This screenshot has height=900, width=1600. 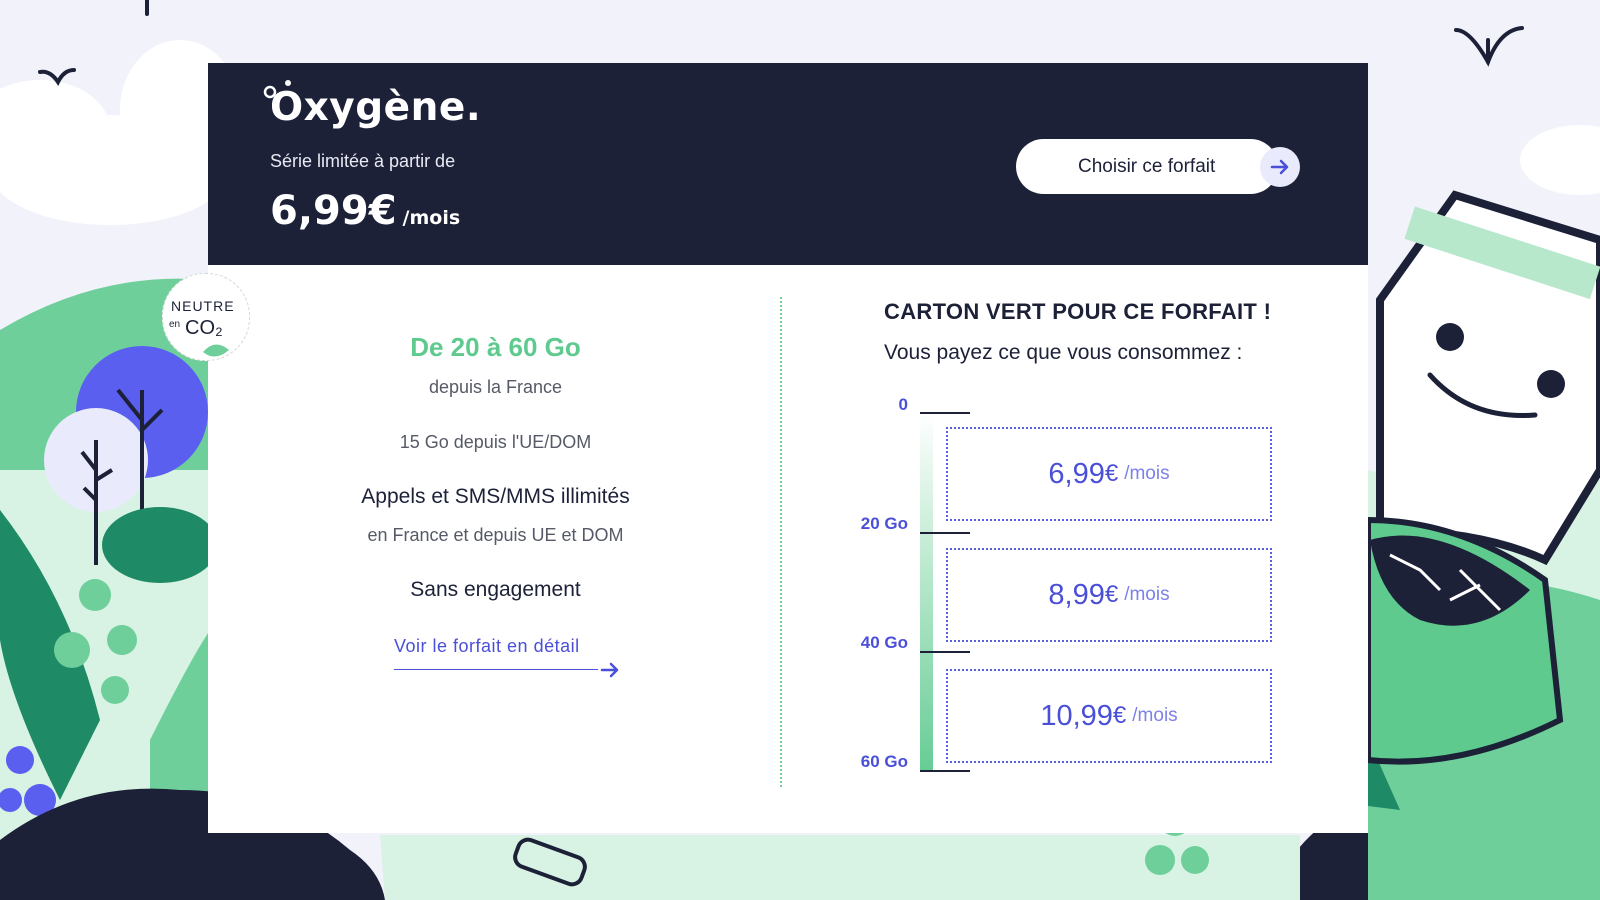 What do you see at coordinates (487, 646) in the screenshot?
I see `plan-detail-link: Voir le forfait en détail` at bounding box center [487, 646].